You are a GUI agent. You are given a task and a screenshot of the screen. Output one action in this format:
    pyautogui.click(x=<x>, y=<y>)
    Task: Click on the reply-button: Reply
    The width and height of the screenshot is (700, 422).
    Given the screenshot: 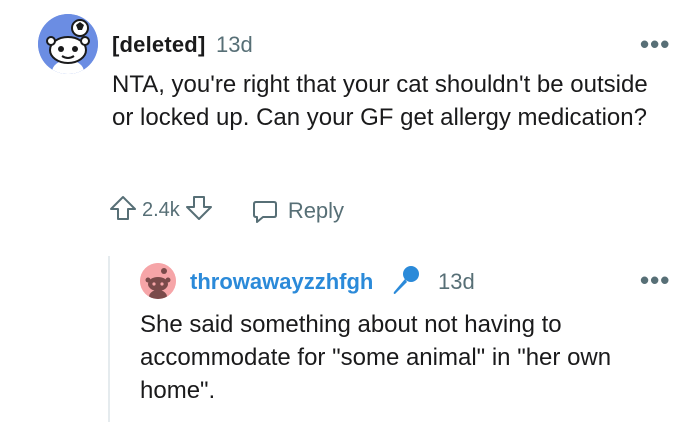 What is the action you would take?
    pyautogui.click(x=297, y=211)
    